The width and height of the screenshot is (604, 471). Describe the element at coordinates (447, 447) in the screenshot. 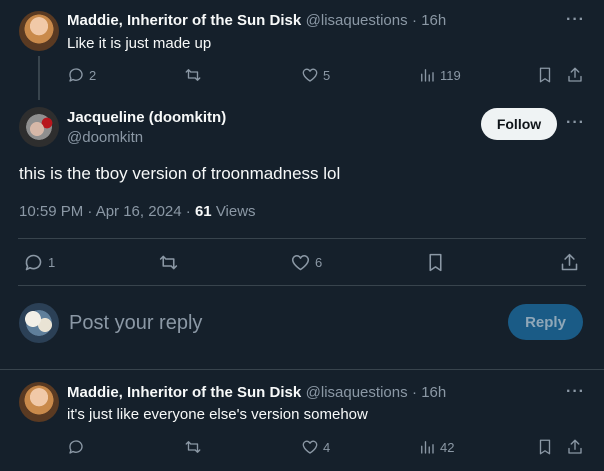

I see `views-count: 42` at that location.